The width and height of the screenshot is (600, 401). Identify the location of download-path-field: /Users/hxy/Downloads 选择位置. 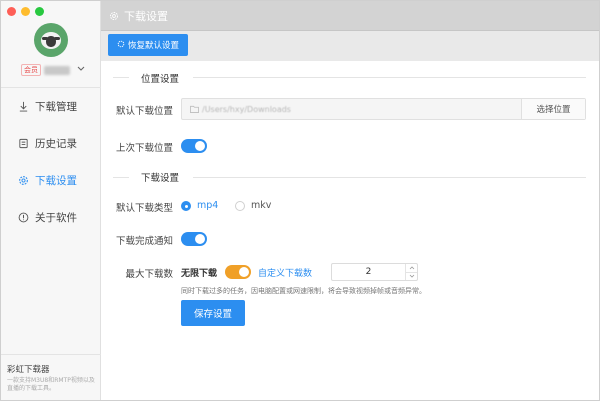
(383, 109).